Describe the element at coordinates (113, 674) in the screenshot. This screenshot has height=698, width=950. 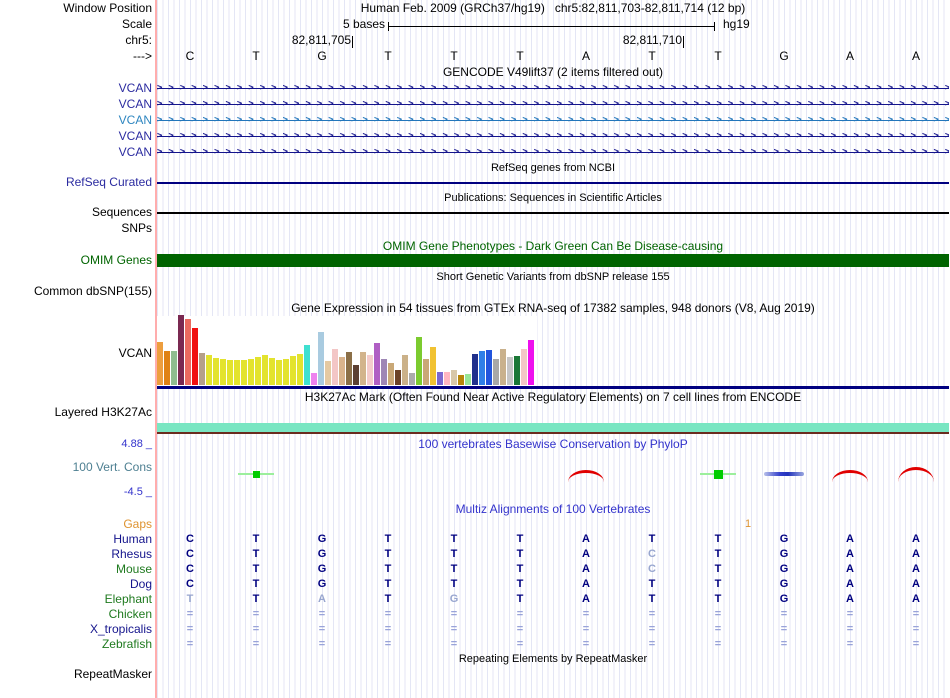
I see `repeatmasker-label: RepeatMasker` at that location.